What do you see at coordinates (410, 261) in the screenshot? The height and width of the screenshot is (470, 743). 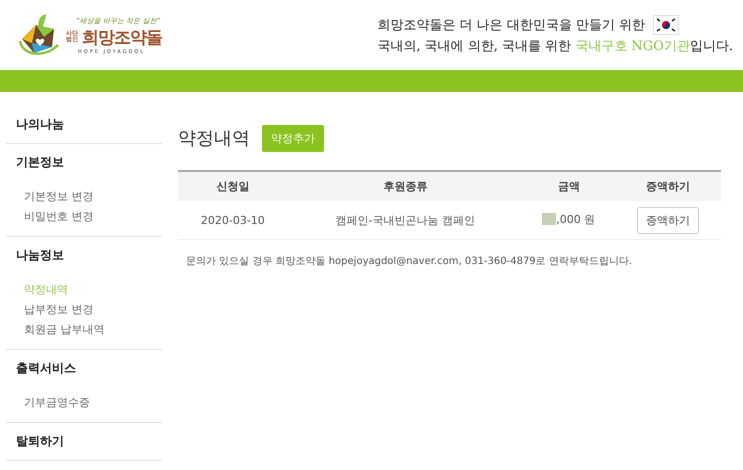 I see `contact-notice: 문의가 있으실 경우 희망조약돌 hopejoyagdol@naver.com, 031-360-4879로 연락부탁드립니다.` at bounding box center [410, 261].